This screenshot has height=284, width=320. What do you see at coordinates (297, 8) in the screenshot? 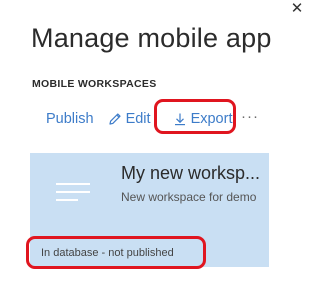
I see `close-icon: ✕` at bounding box center [297, 8].